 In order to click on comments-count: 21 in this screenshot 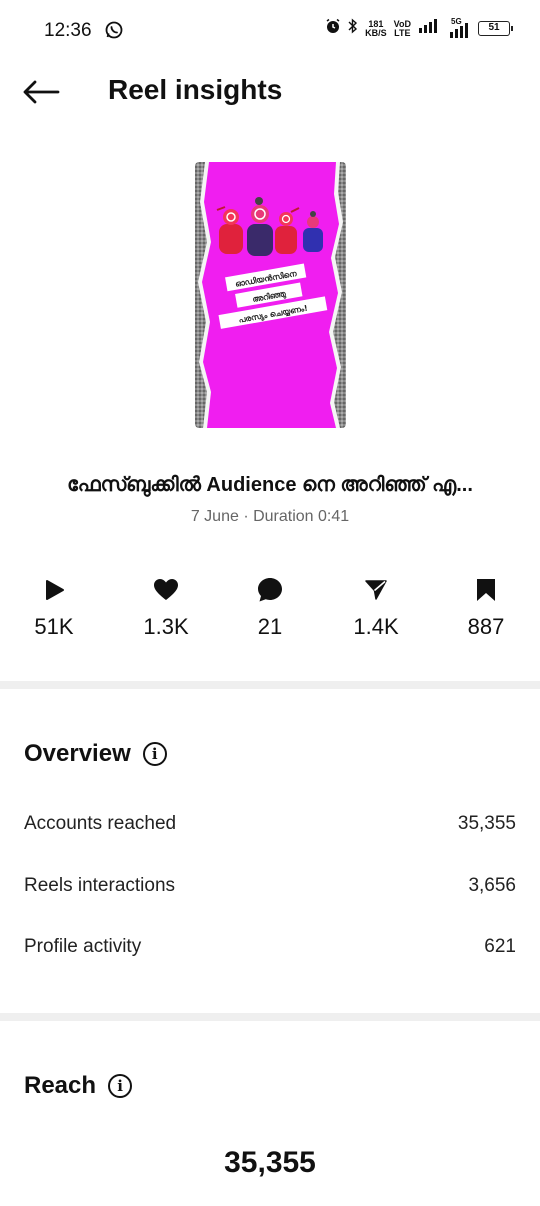, I will do `click(270, 626)`.